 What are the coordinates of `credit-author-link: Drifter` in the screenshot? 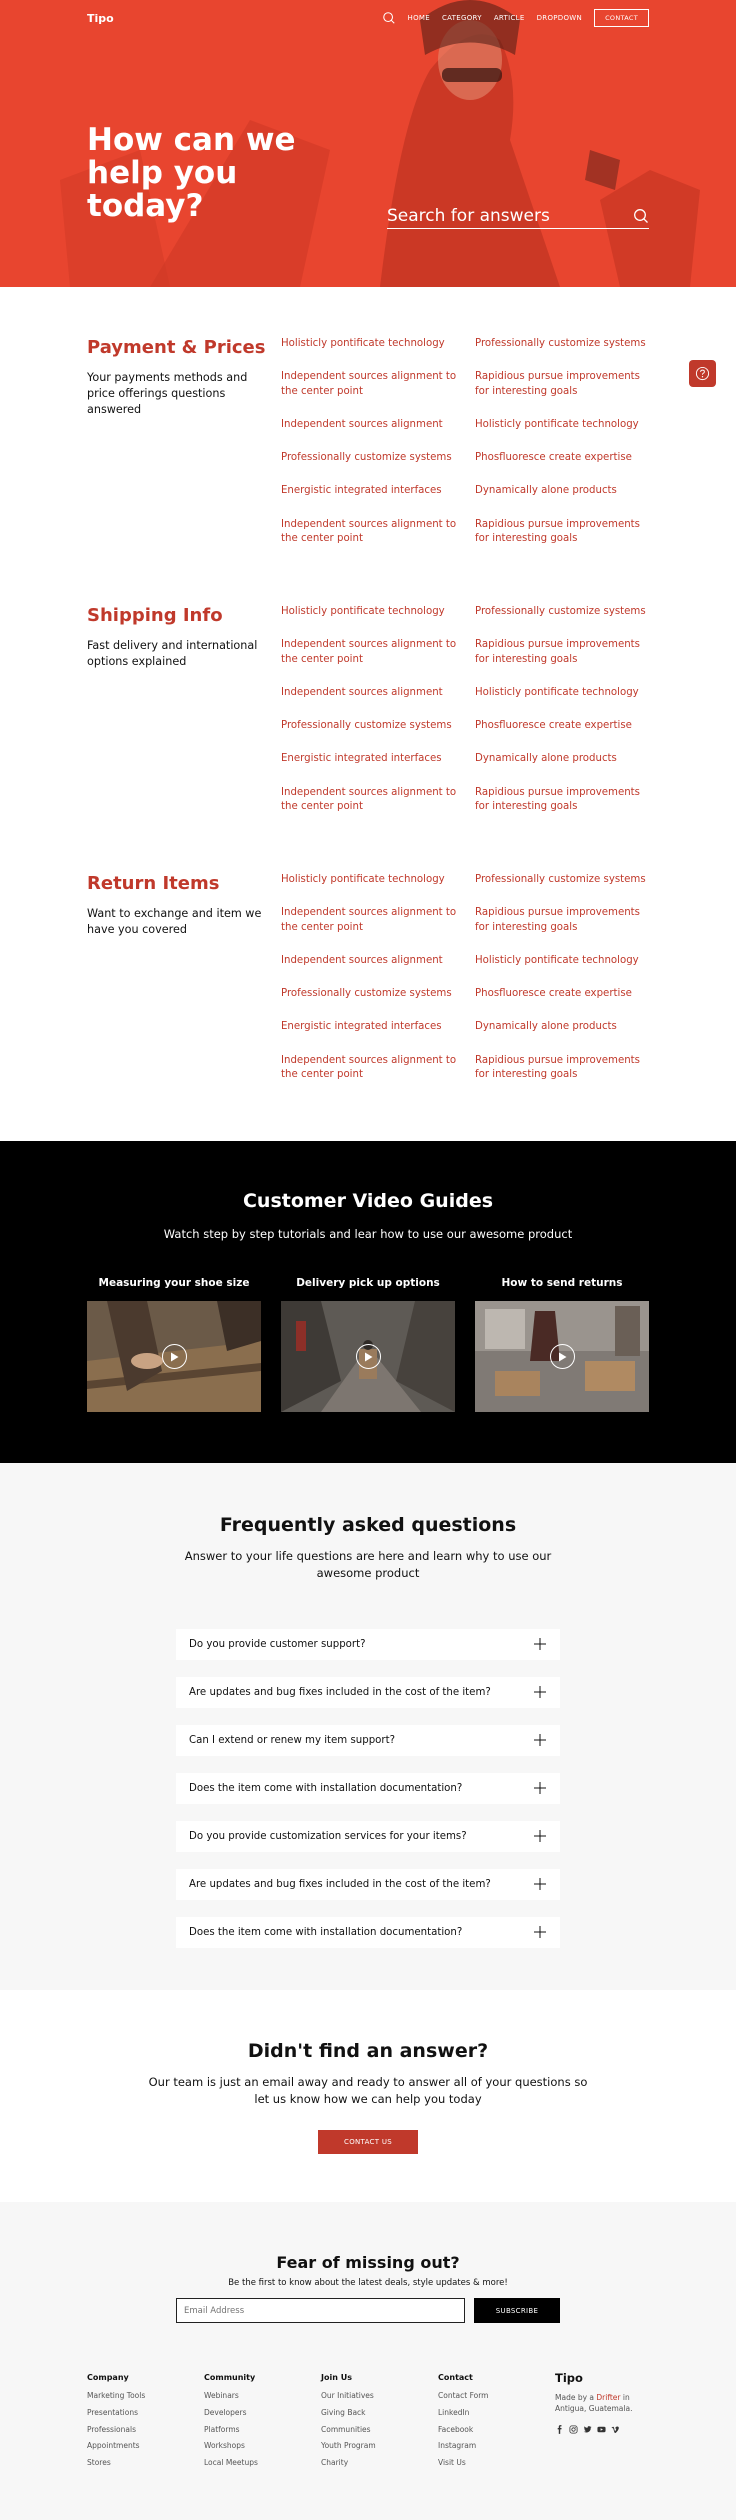 It's located at (608, 2397).